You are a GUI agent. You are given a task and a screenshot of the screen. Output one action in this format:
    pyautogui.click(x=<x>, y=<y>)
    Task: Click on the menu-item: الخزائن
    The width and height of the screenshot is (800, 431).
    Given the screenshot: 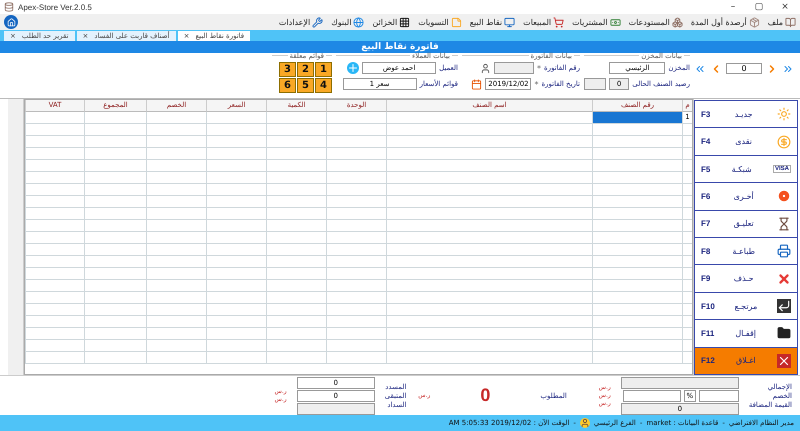 What is the action you would take?
    pyautogui.click(x=391, y=22)
    